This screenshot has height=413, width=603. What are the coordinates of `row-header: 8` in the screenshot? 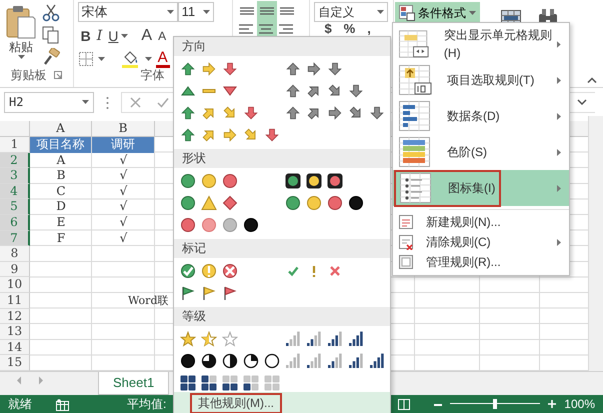 It's located at (15, 254).